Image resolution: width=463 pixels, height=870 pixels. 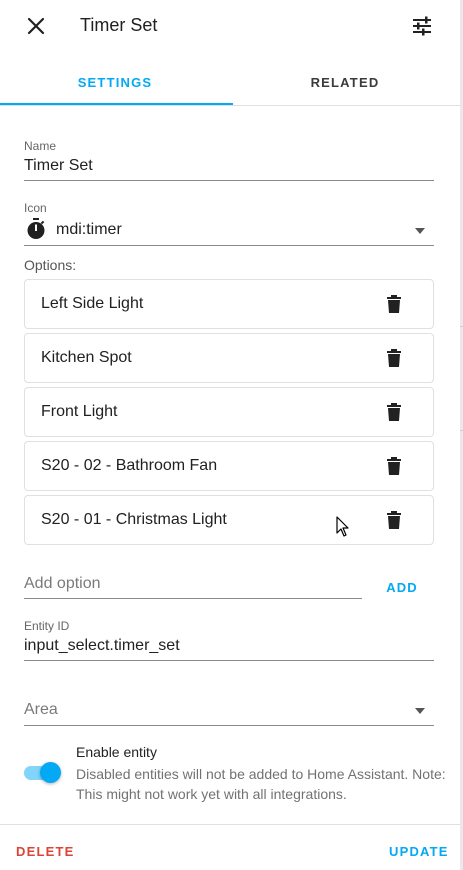 What do you see at coordinates (420, 711) in the screenshot?
I see `area-dropdown-arrow-icon` at bounding box center [420, 711].